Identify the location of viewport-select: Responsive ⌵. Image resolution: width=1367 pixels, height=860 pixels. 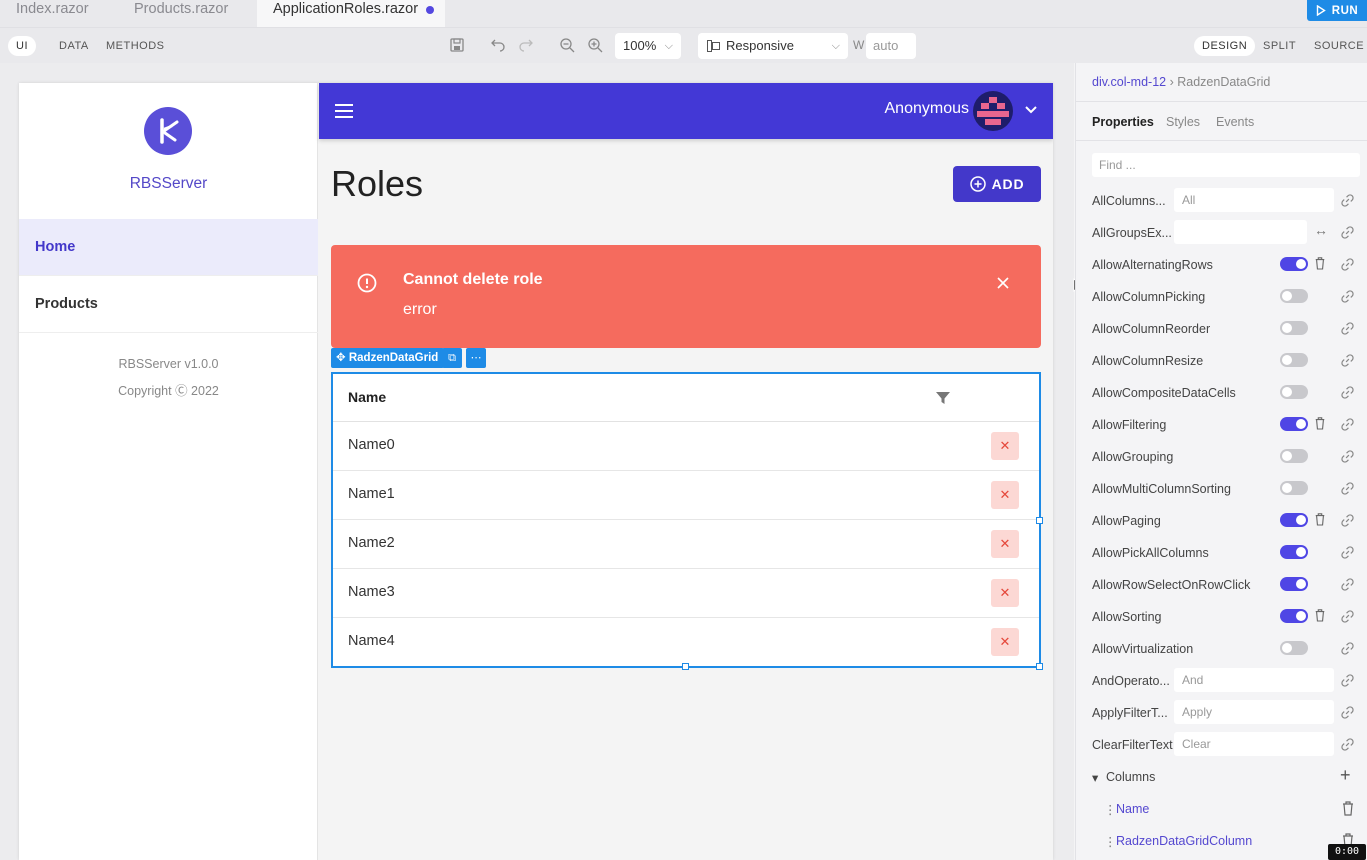
(773, 46).